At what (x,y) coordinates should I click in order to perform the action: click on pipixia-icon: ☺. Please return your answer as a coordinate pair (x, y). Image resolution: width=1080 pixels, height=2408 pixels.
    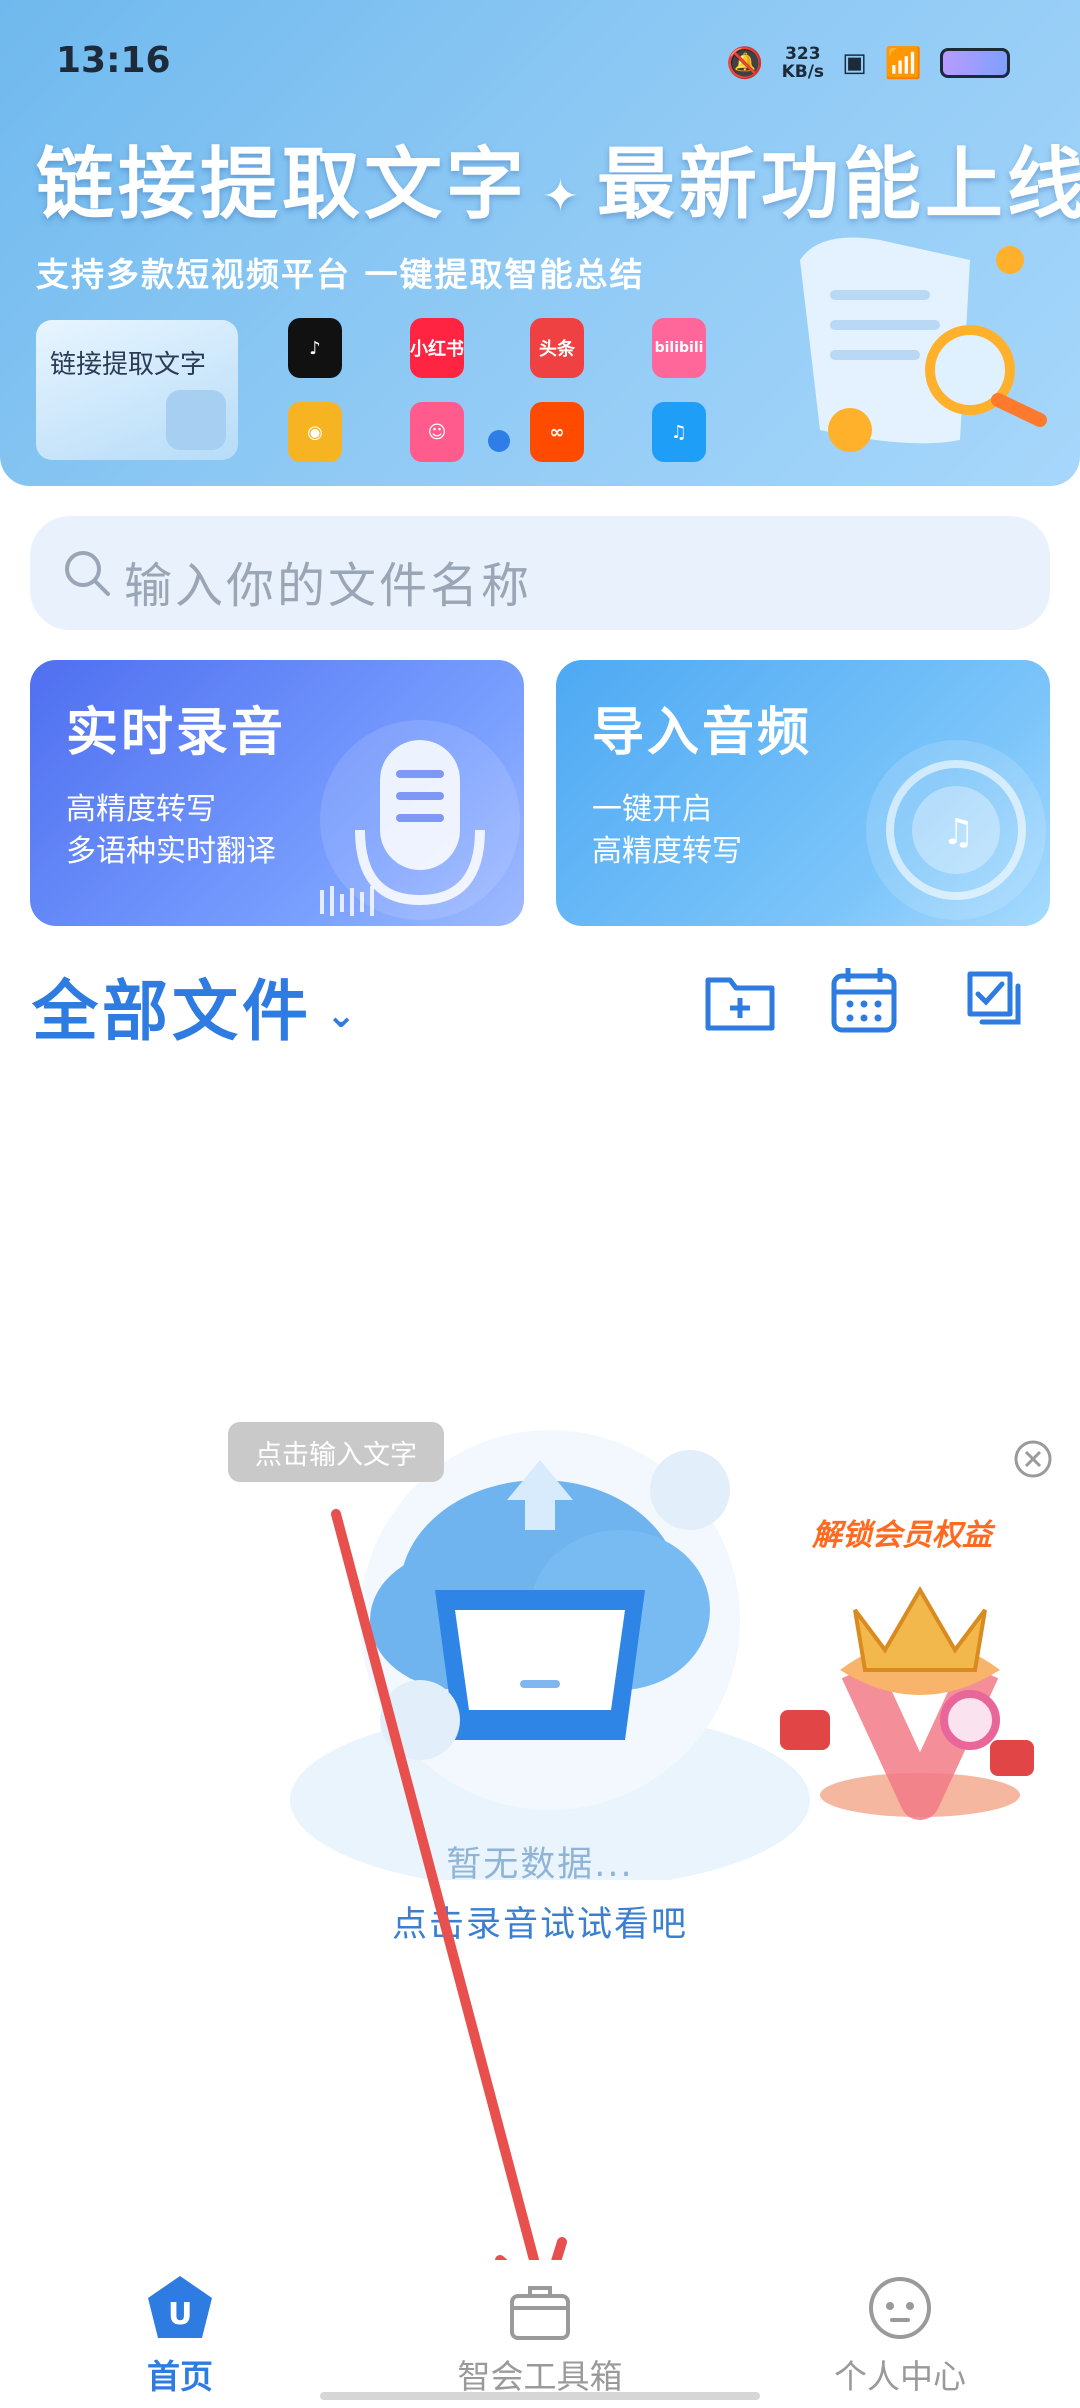
    Looking at the image, I should click on (437, 432).